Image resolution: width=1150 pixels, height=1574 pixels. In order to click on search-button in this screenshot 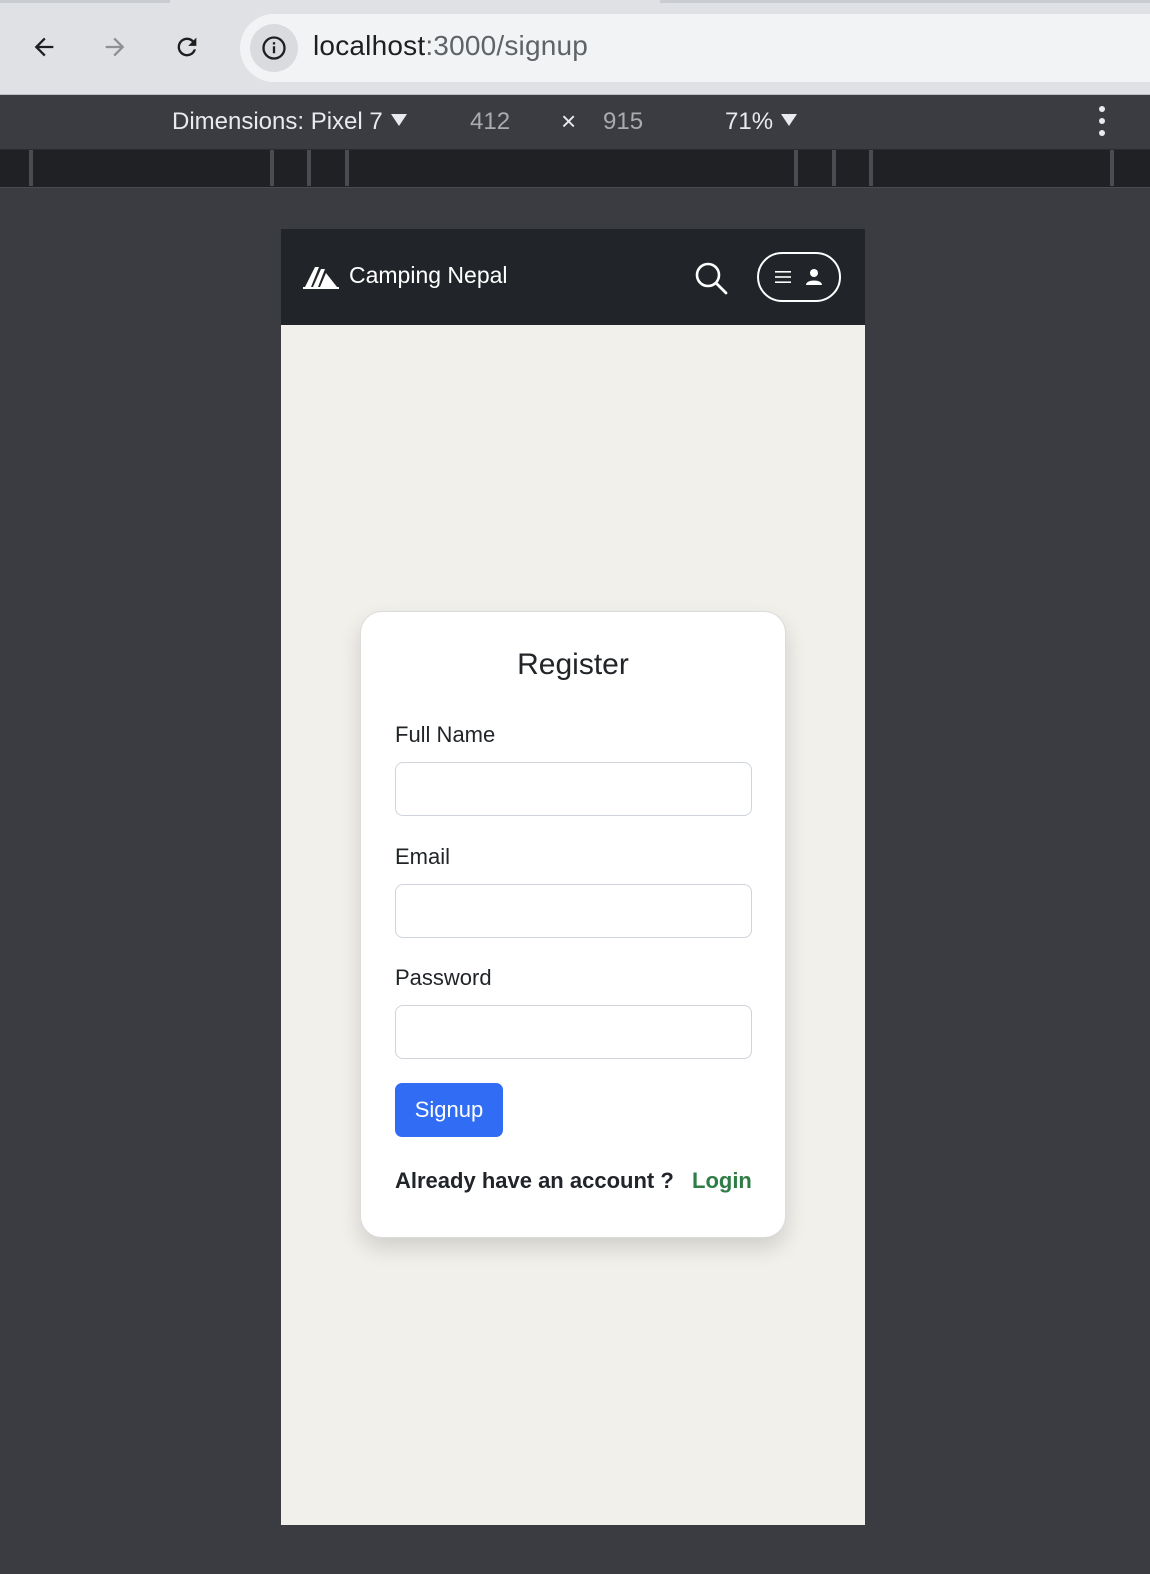, I will do `click(711, 278)`.